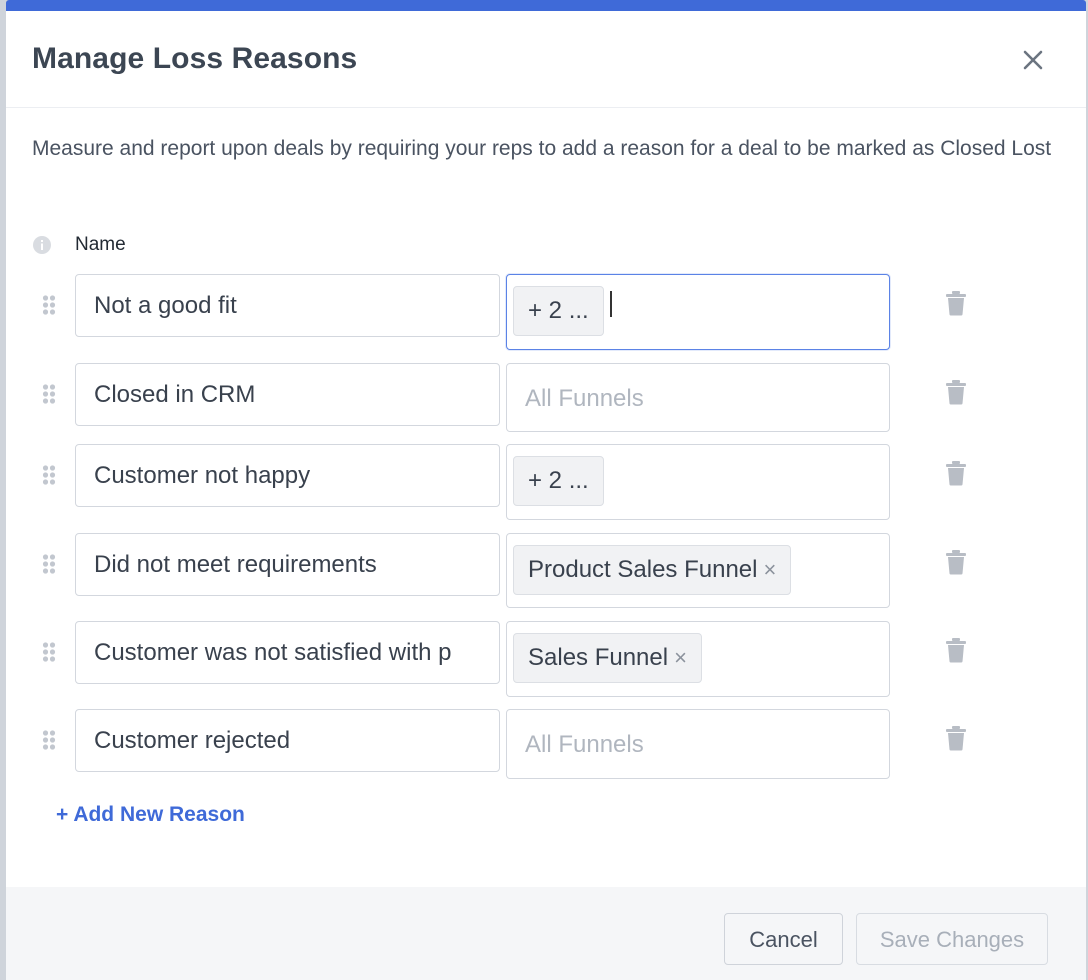 Image resolution: width=1088 pixels, height=980 pixels. I want to click on close-icon, so click(1033, 60).